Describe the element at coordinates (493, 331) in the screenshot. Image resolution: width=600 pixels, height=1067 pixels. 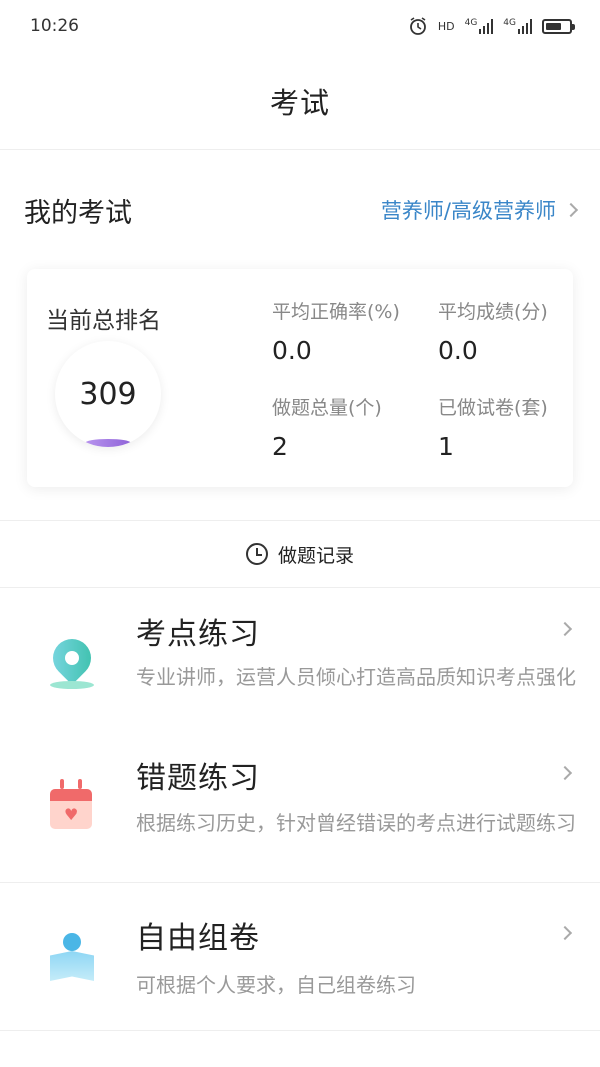
I see `stat-avg-score: 平均成绩(分) 0.0` at that location.